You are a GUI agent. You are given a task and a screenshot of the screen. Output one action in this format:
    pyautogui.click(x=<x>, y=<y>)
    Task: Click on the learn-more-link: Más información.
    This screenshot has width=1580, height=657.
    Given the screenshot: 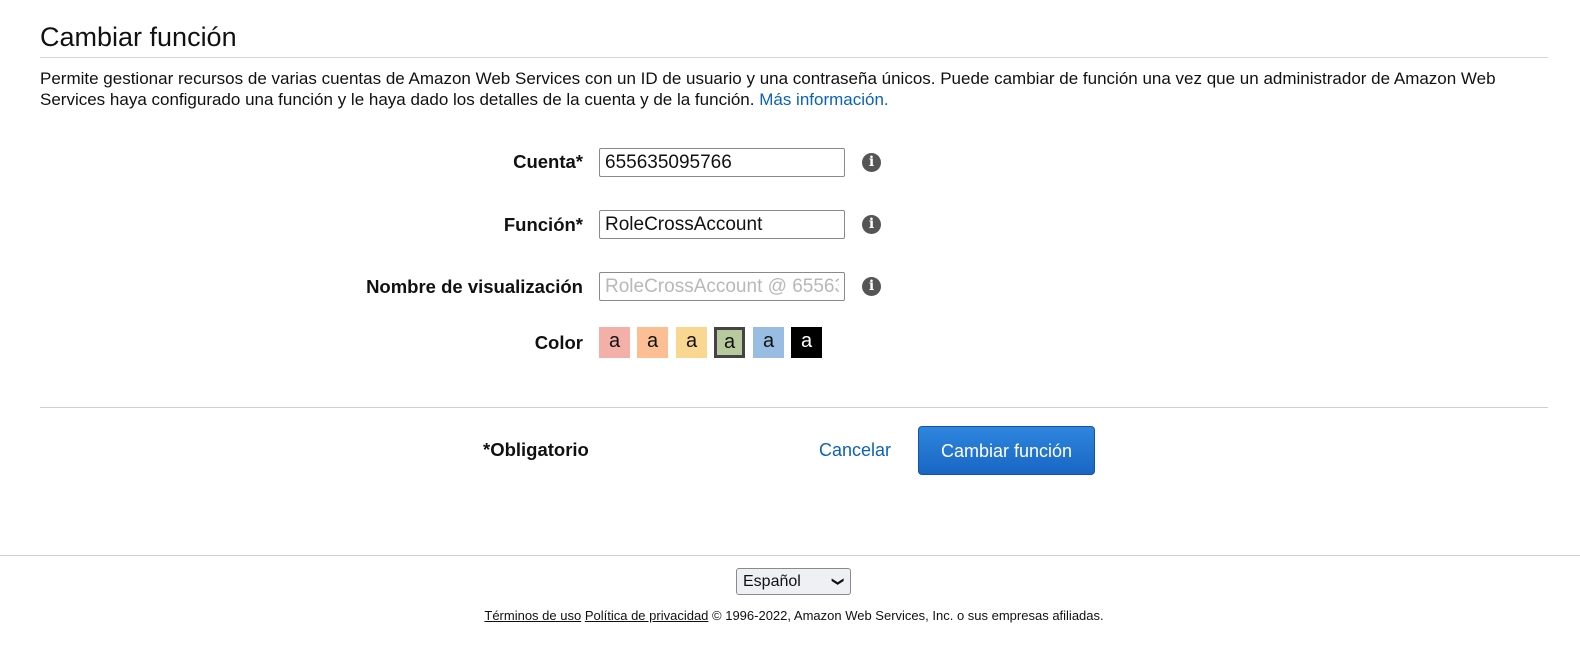 What is the action you would take?
    pyautogui.click(x=823, y=99)
    